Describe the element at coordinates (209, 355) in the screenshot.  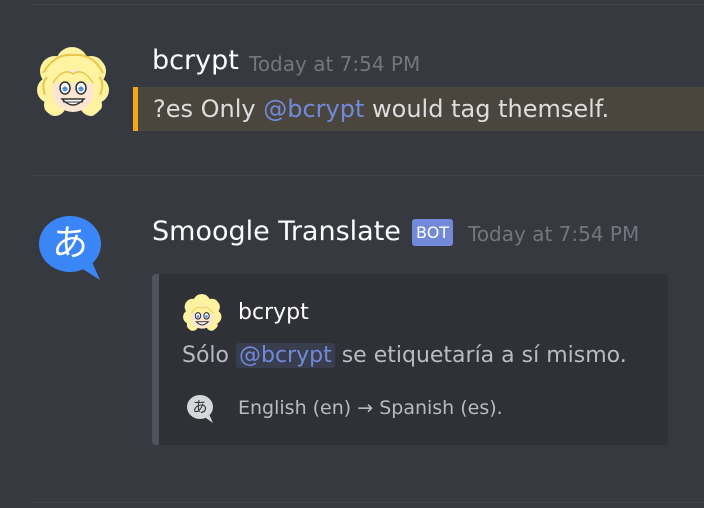
I see `embed-text-prefix: Sólo` at that location.